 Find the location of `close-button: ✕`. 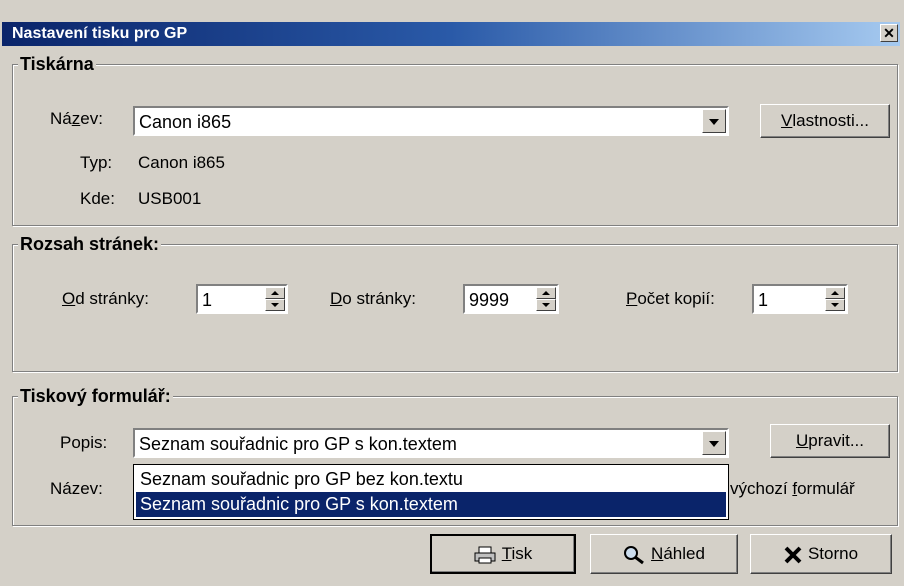

close-button: ✕ is located at coordinates (889, 33).